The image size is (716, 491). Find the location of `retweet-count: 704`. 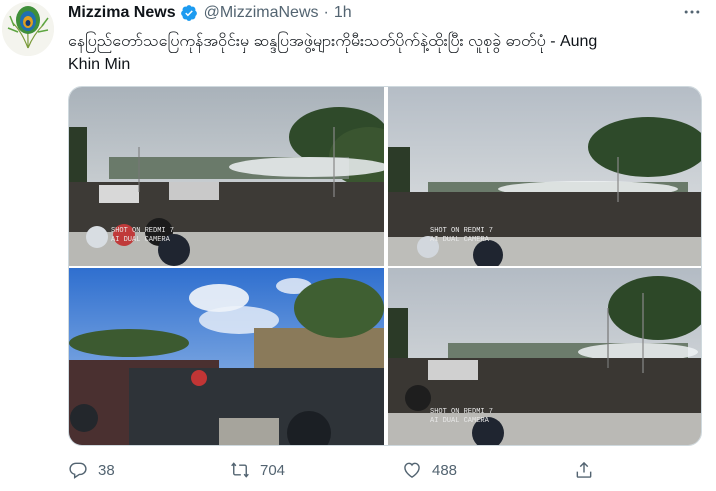

retweet-count: 704 is located at coordinates (273, 470).